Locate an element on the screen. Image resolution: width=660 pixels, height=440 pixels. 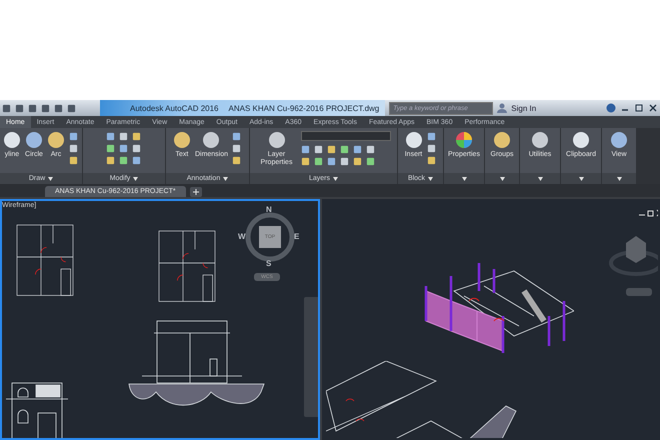
help-icon is located at coordinates (611, 108).